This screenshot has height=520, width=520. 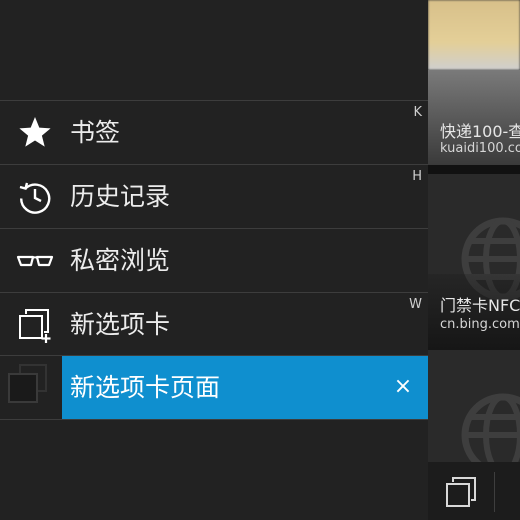 I want to click on menu-item-label: 书签, so click(x=95, y=132).